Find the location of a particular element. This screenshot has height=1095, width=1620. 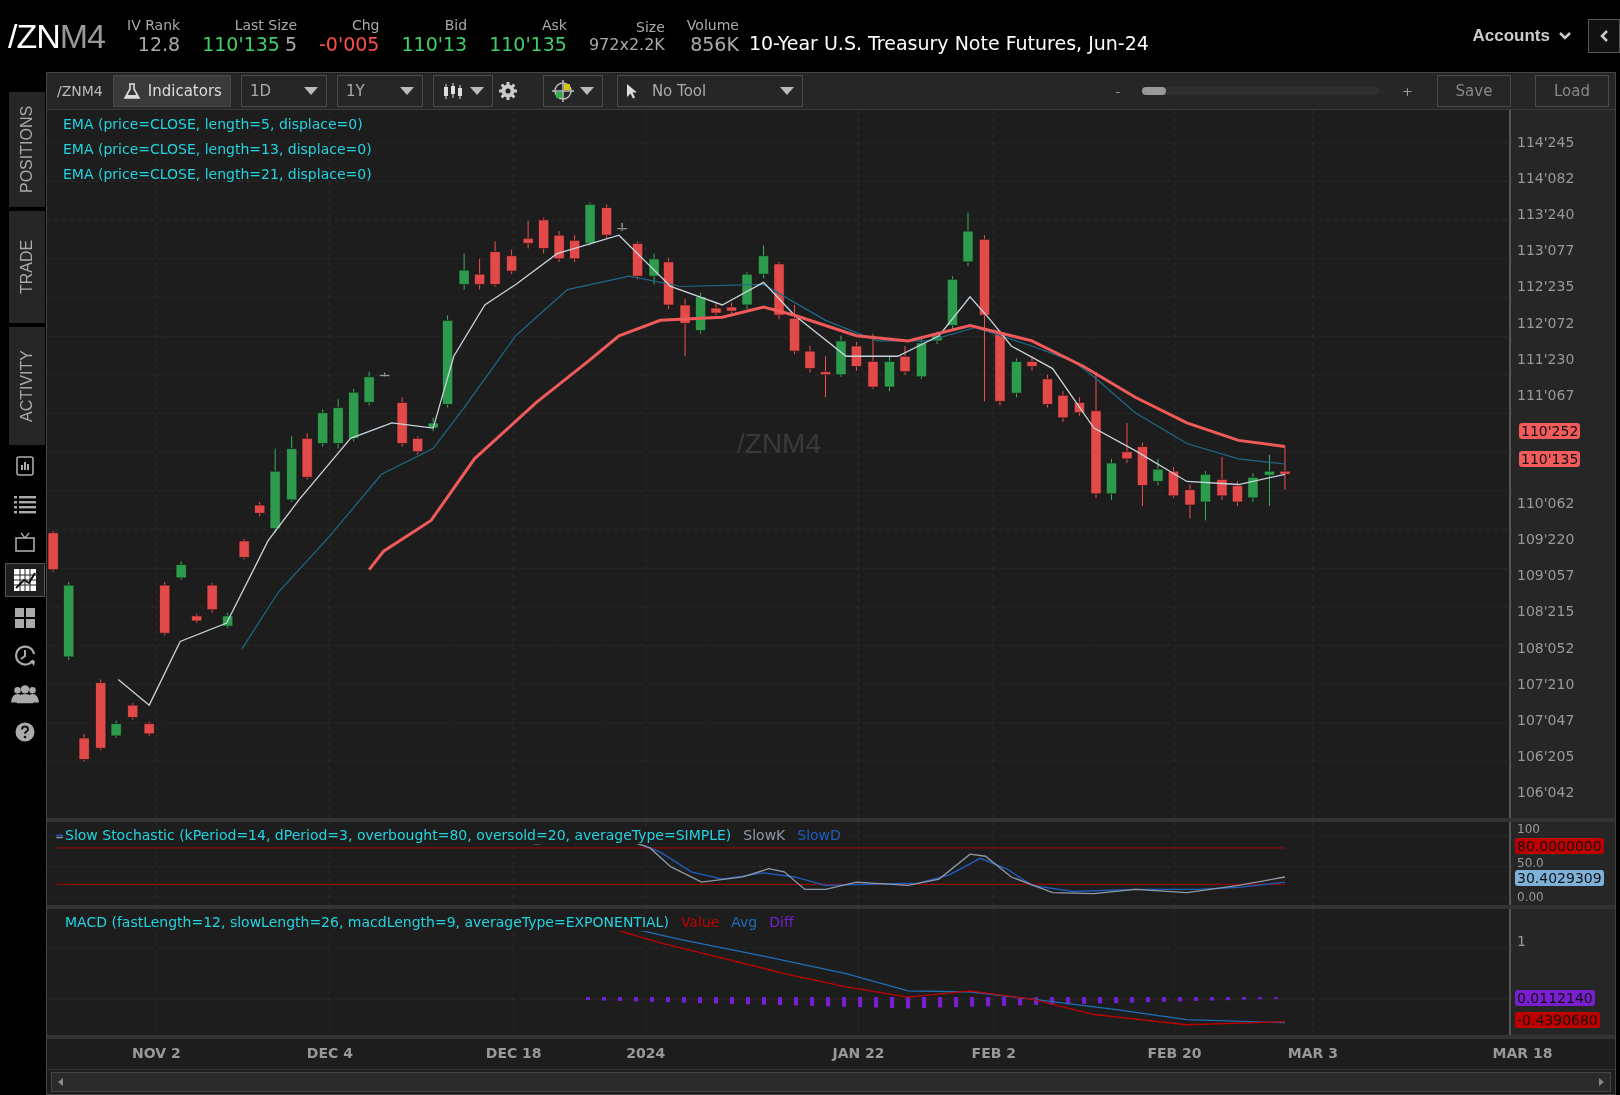

price-axis-label: 106'205 is located at coordinates (1546, 755).